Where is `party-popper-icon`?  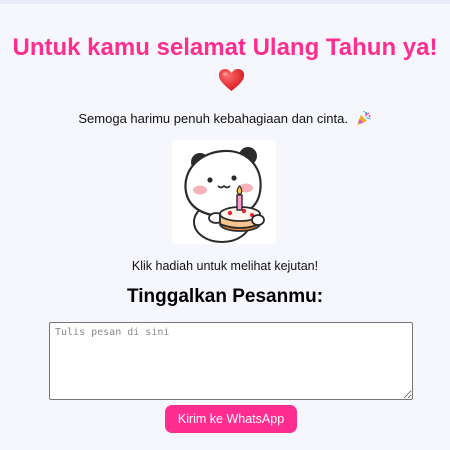 party-popper-icon is located at coordinates (363, 117).